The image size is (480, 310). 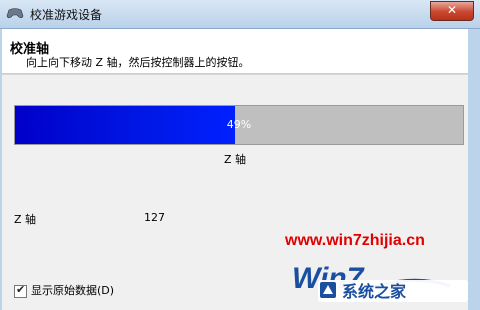 I want to click on show-raw-data-checkbox: ✔ 显示原始数据(D), so click(x=64, y=290).